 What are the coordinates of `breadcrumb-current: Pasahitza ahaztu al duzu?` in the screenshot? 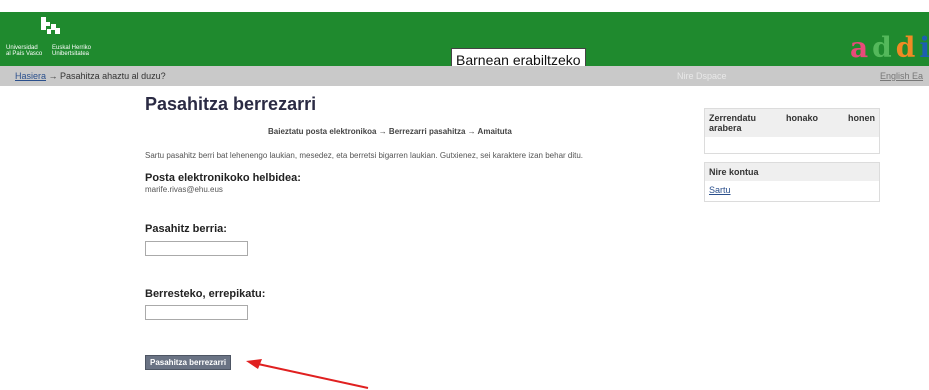 It's located at (113, 76).